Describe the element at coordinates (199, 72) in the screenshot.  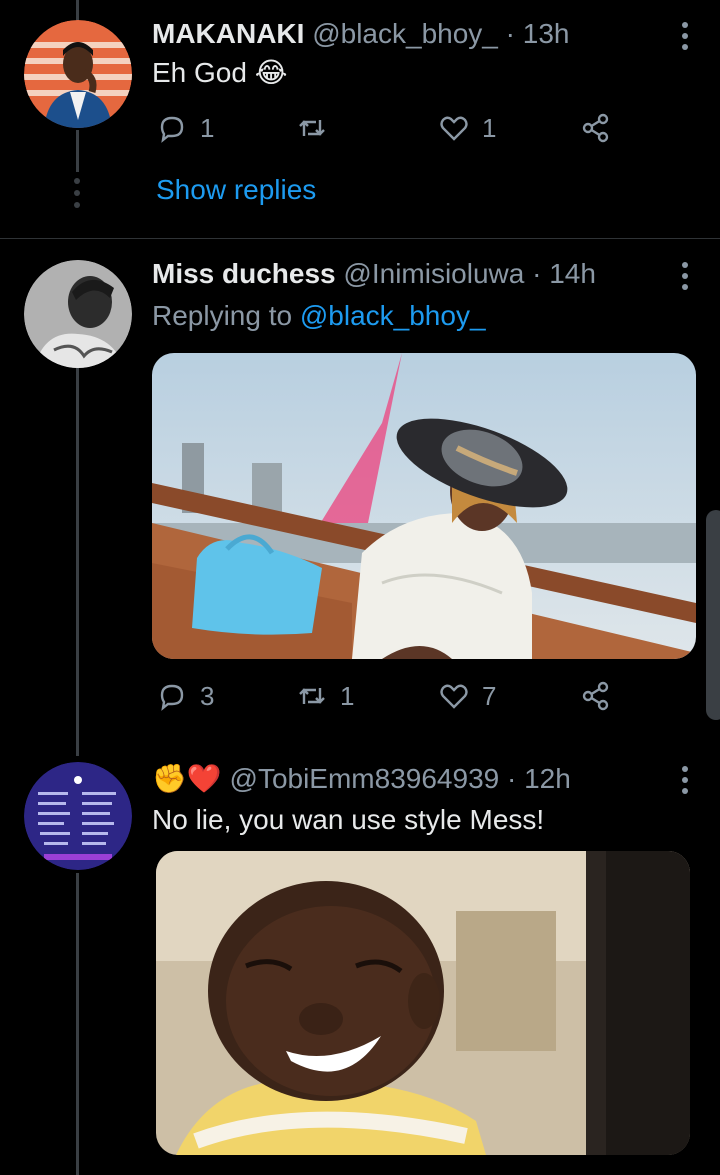
I see `tweet-text-content: Eh God` at that location.